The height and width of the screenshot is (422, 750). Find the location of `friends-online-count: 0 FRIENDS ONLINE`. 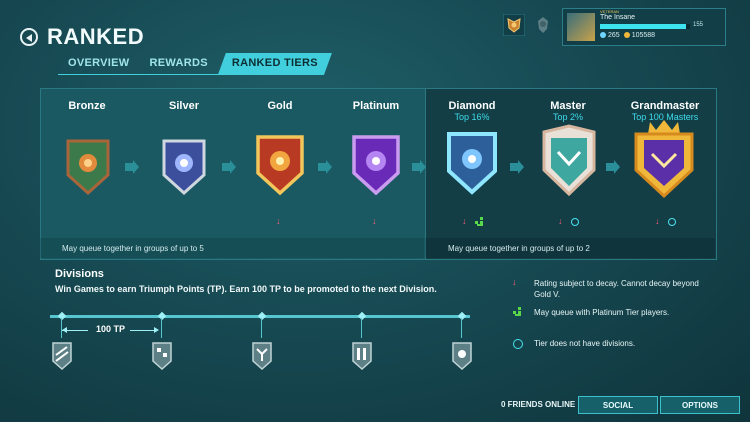

friends-online-count: 0 FRIENDS ONLINE is located at coordinates (538, 404).